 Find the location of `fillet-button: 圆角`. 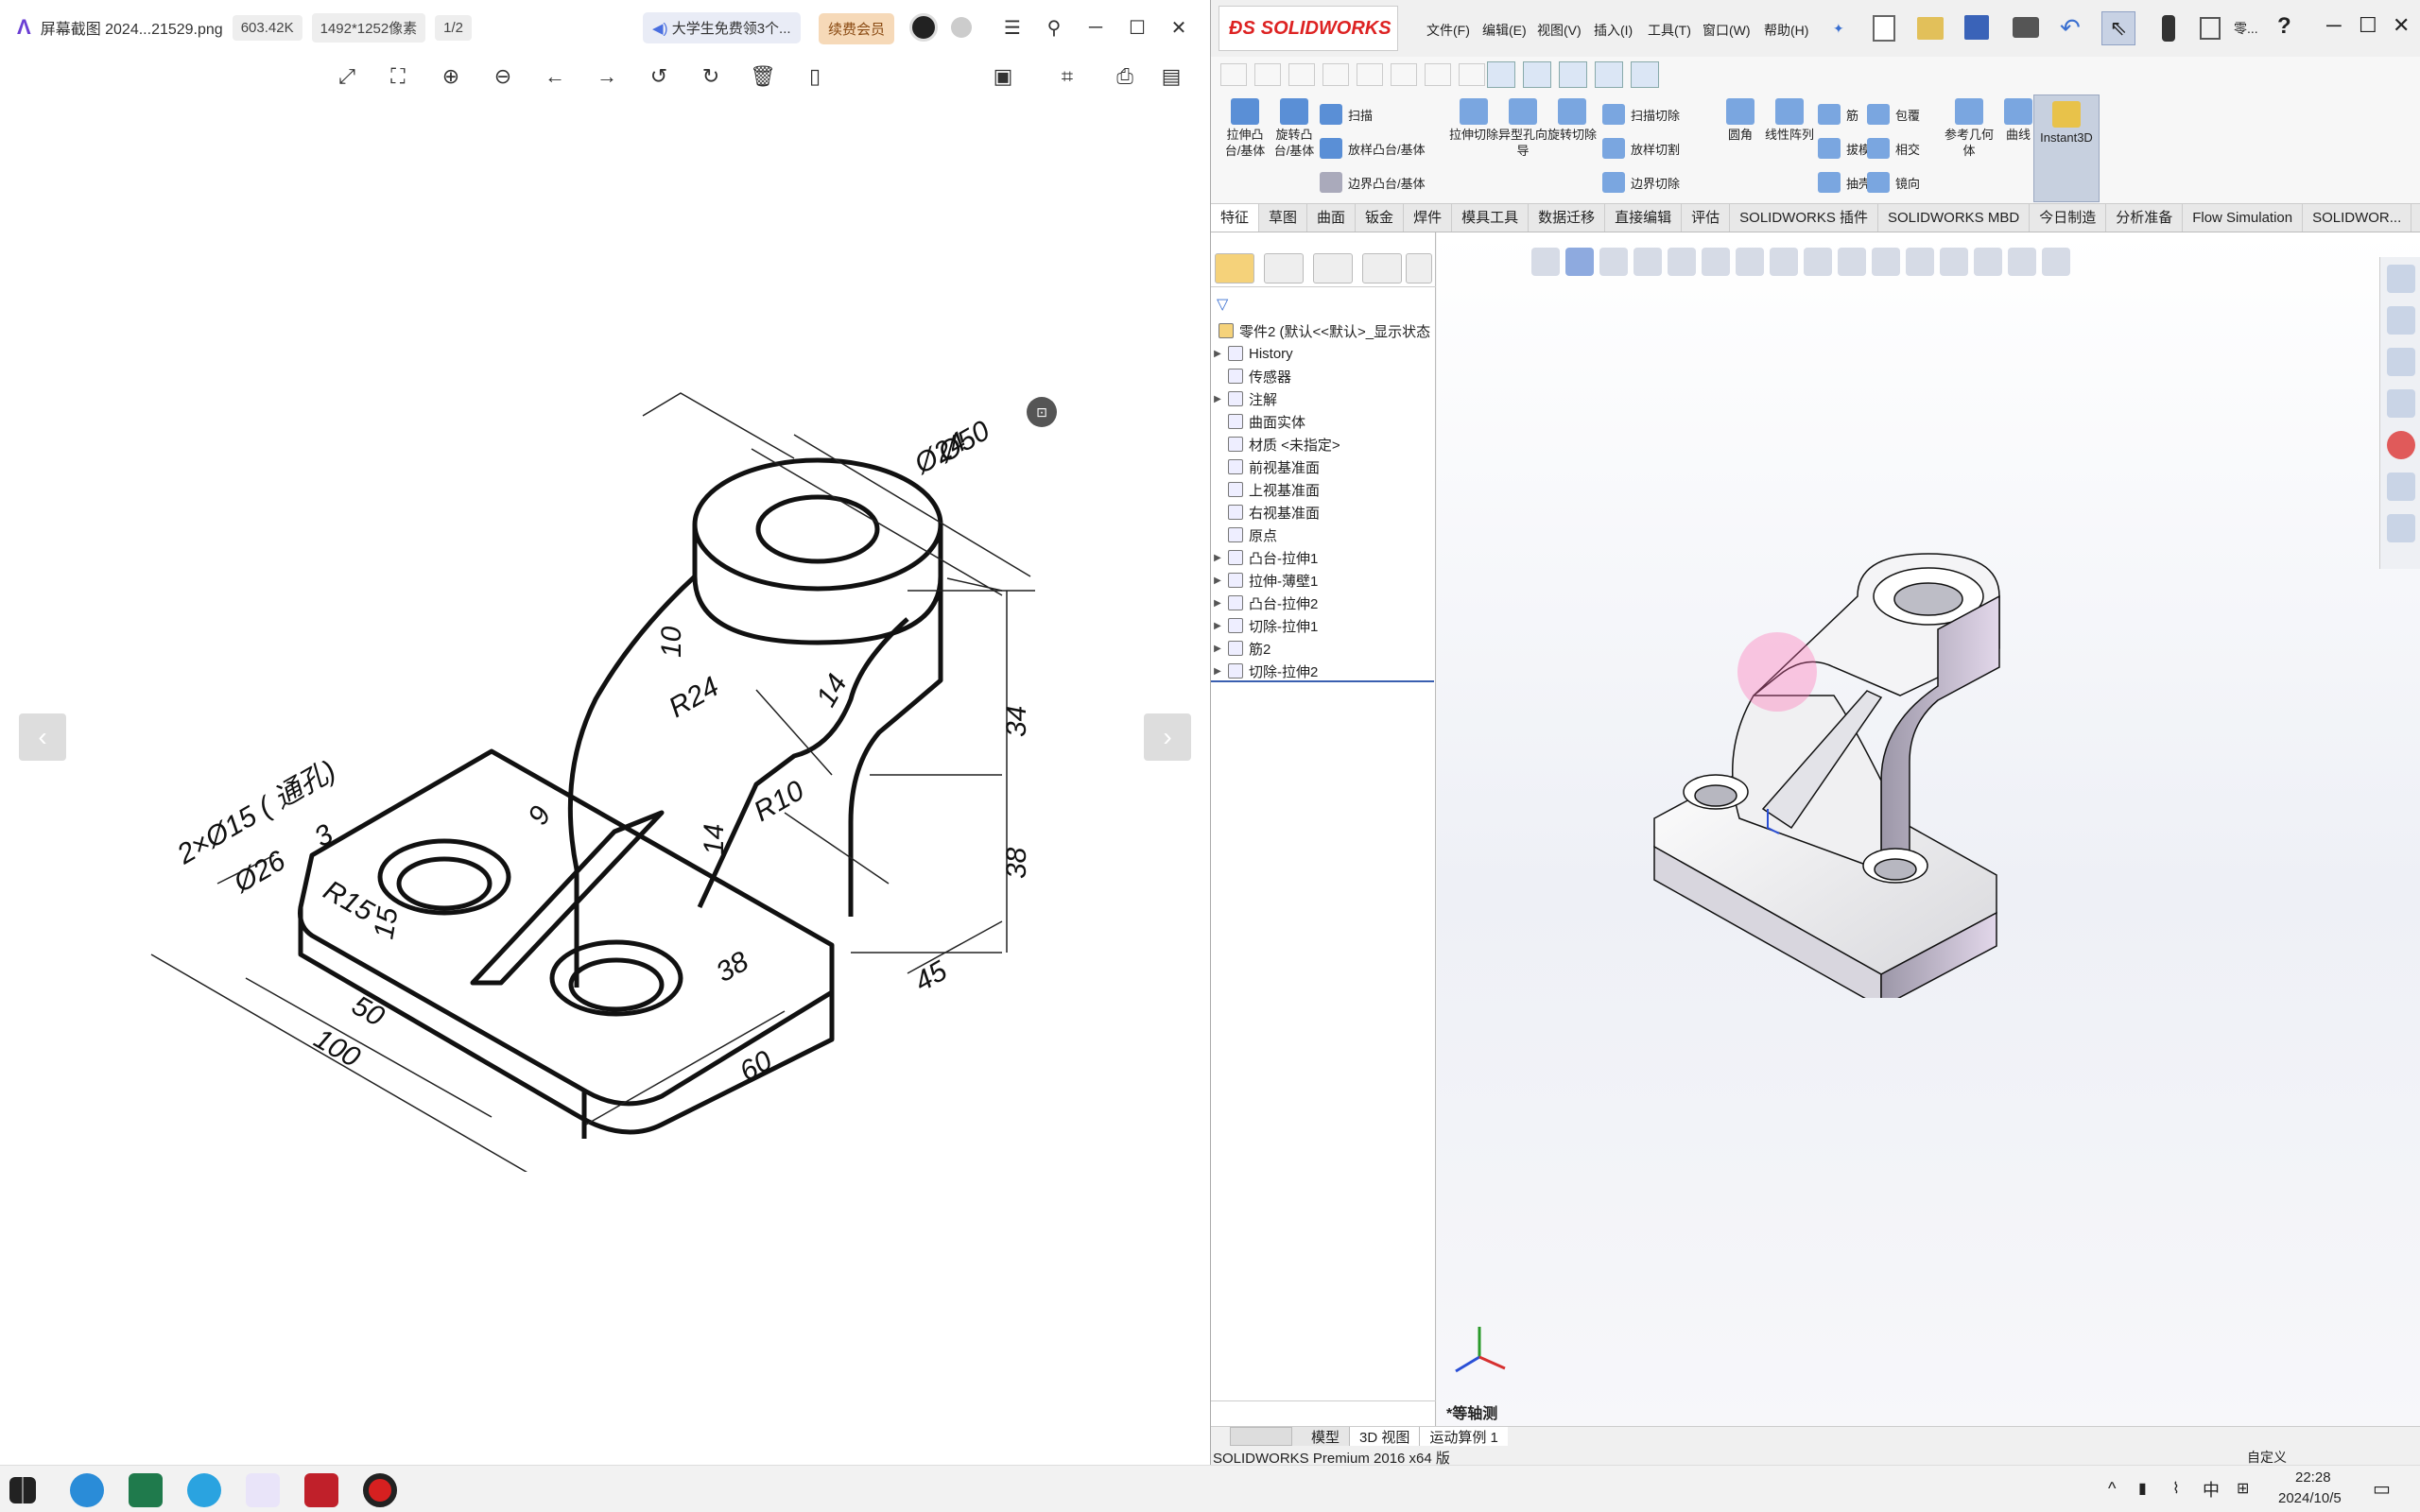

fillet-button: 圆角 is located at coordinates (1740, 120).